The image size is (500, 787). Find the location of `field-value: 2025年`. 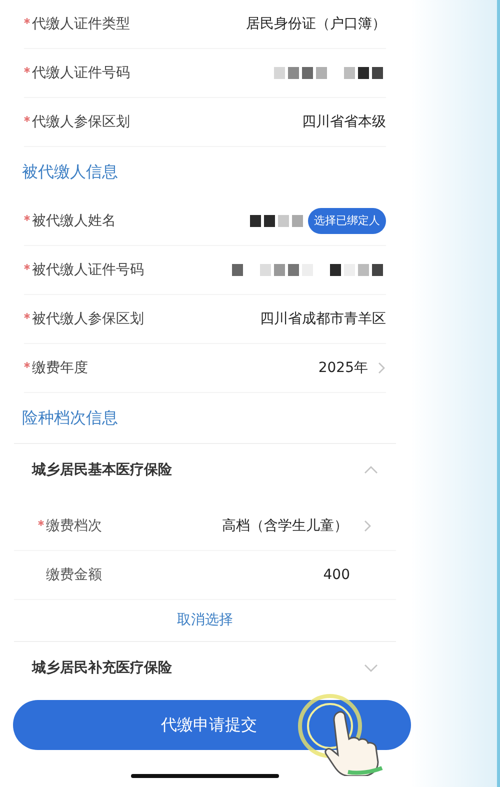

field-value: 2025年 is located at coordinates (343, 368).